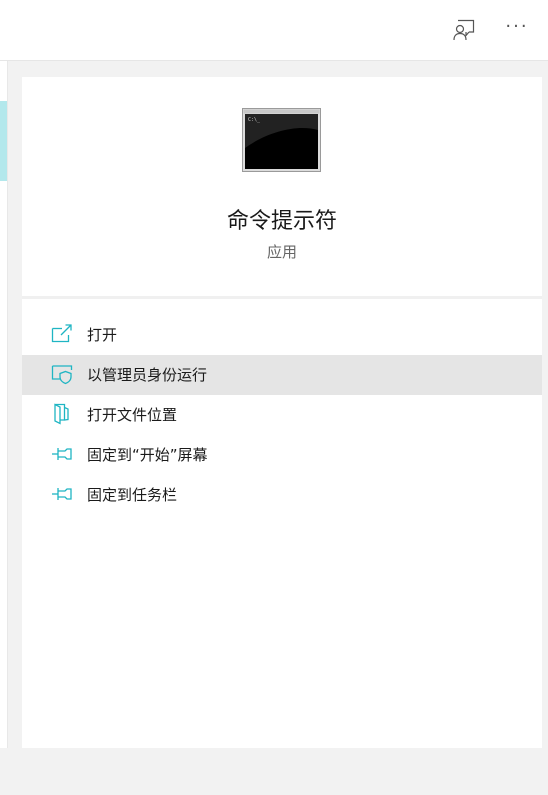 This screenshot has width=548, height=795. What do you see at coordinates (3, 141) in the screenshot?
I see `selected-result-indicator` at bounding box center [3, 141].